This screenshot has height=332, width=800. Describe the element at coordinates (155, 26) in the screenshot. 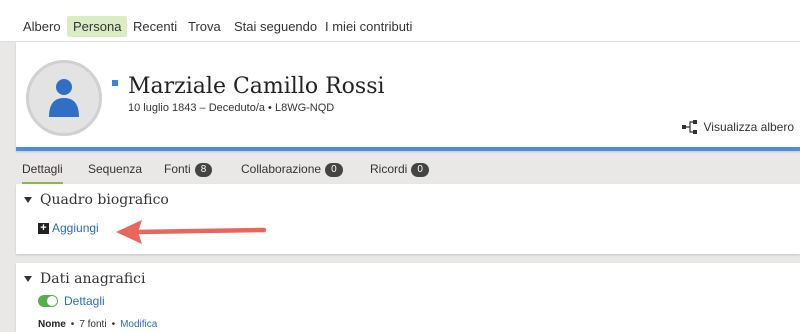

I see `nav-recenti: Recenti` at that location.